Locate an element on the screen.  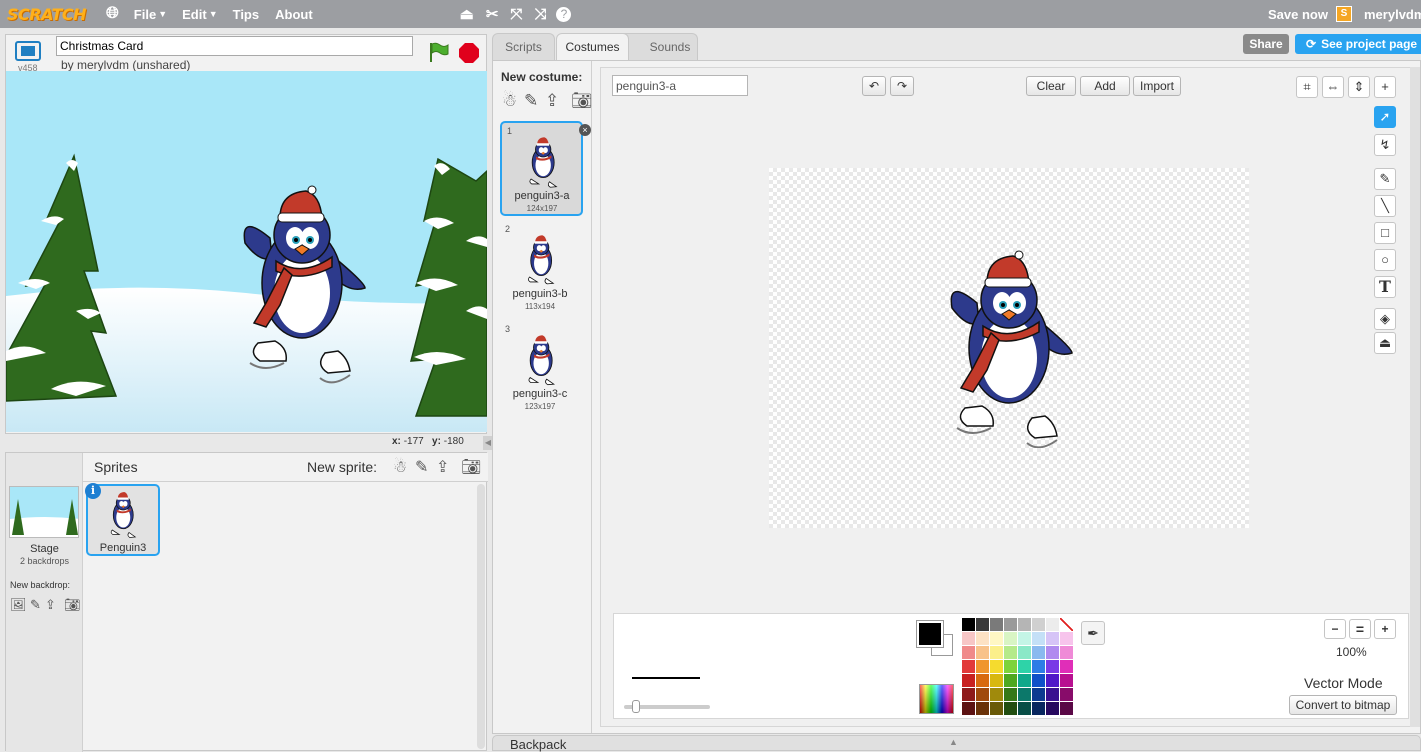
green-flag-icon is located at coordinates (438, 52).